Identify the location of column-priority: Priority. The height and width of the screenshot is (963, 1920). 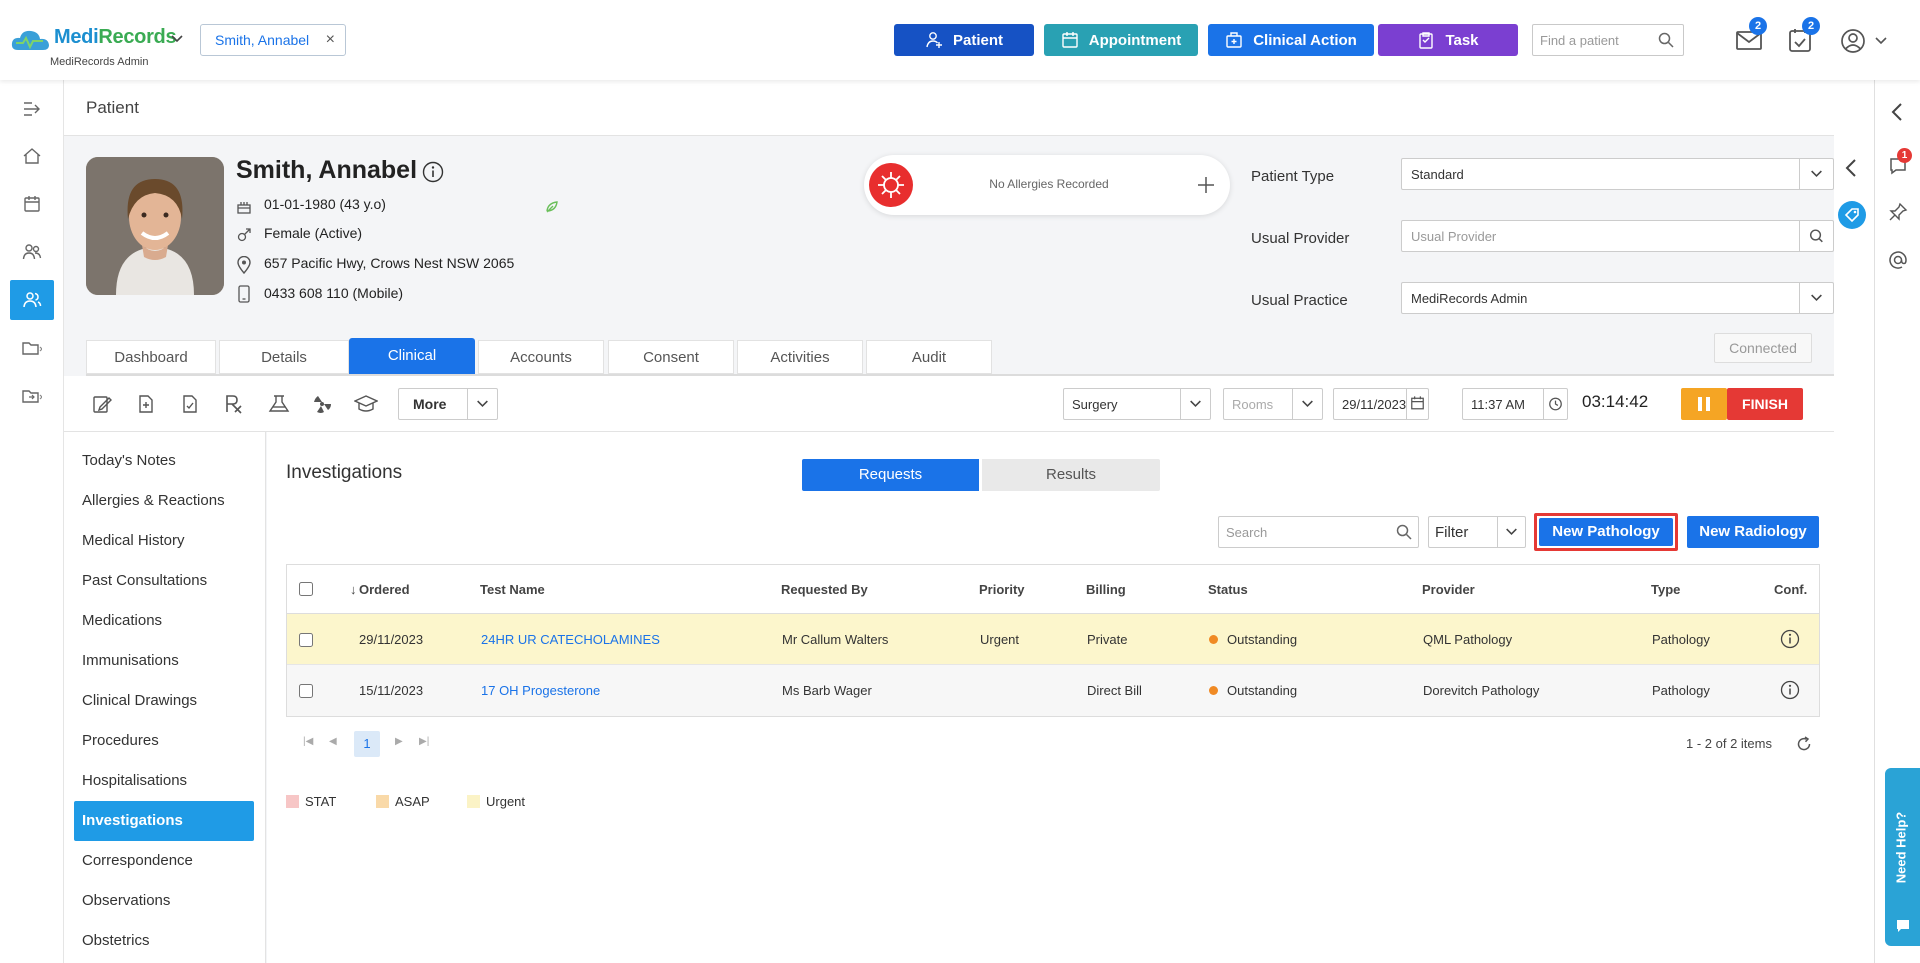
(1002, 589).